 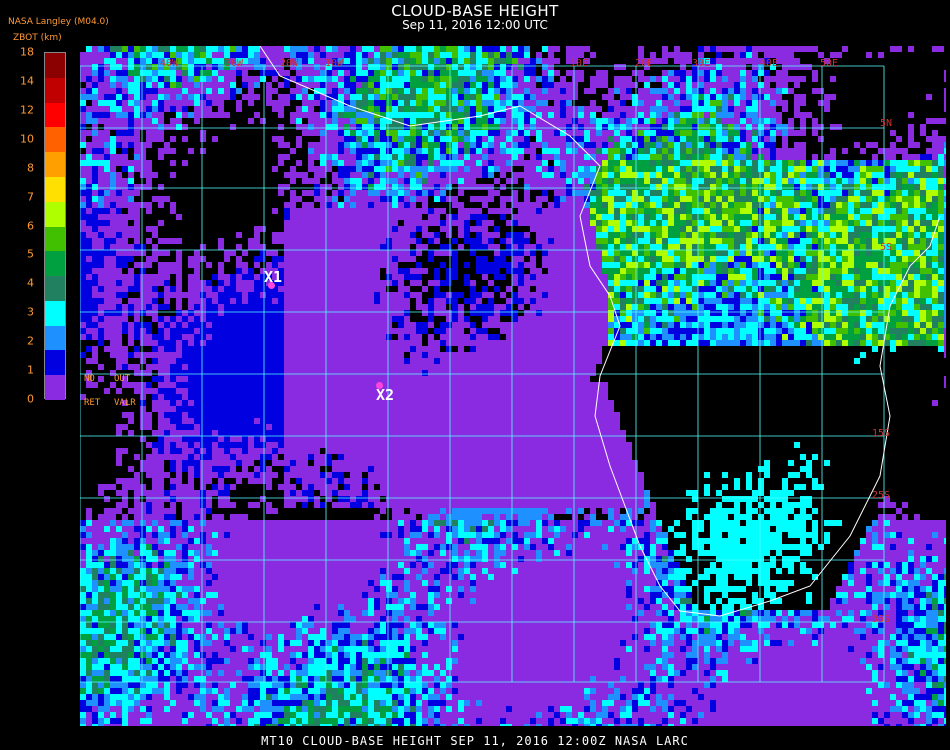 What do you see at coordinates (19, 254) in the screenshot?
I see `legend-tick-label: 5` at bounding box center [19, 254].